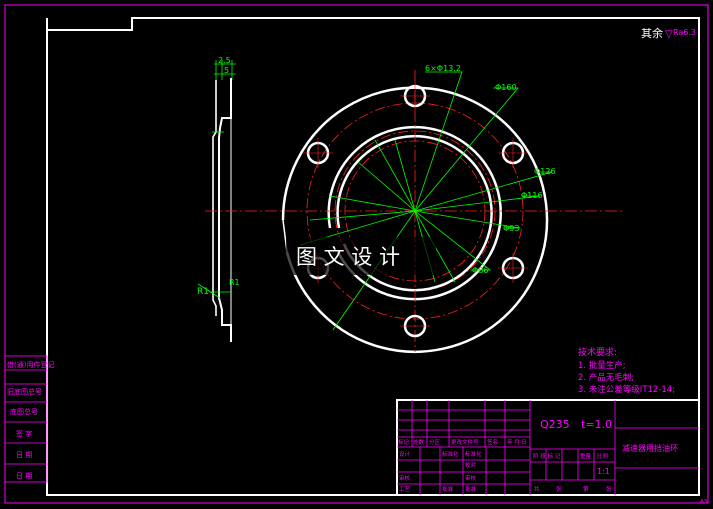 The height and width of the screenshot is (509, 713). Describe the element at coordinates (480, 270) in the screenshot. I see `dim-d86: Φ86` at that location.